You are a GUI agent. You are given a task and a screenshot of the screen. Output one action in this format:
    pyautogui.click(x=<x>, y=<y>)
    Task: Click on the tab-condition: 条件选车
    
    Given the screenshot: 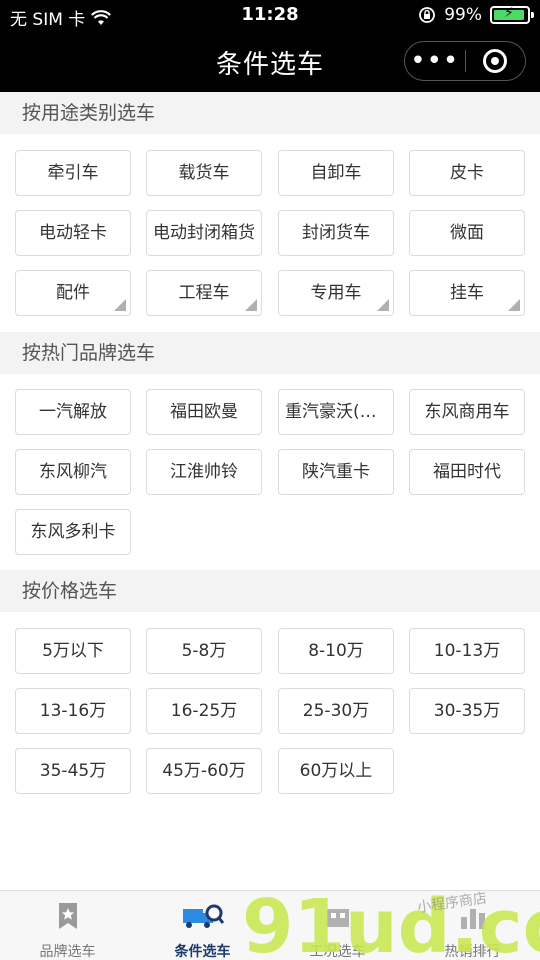 What is the action you would take?
    pyautogui.click(x=202, y=925)
    